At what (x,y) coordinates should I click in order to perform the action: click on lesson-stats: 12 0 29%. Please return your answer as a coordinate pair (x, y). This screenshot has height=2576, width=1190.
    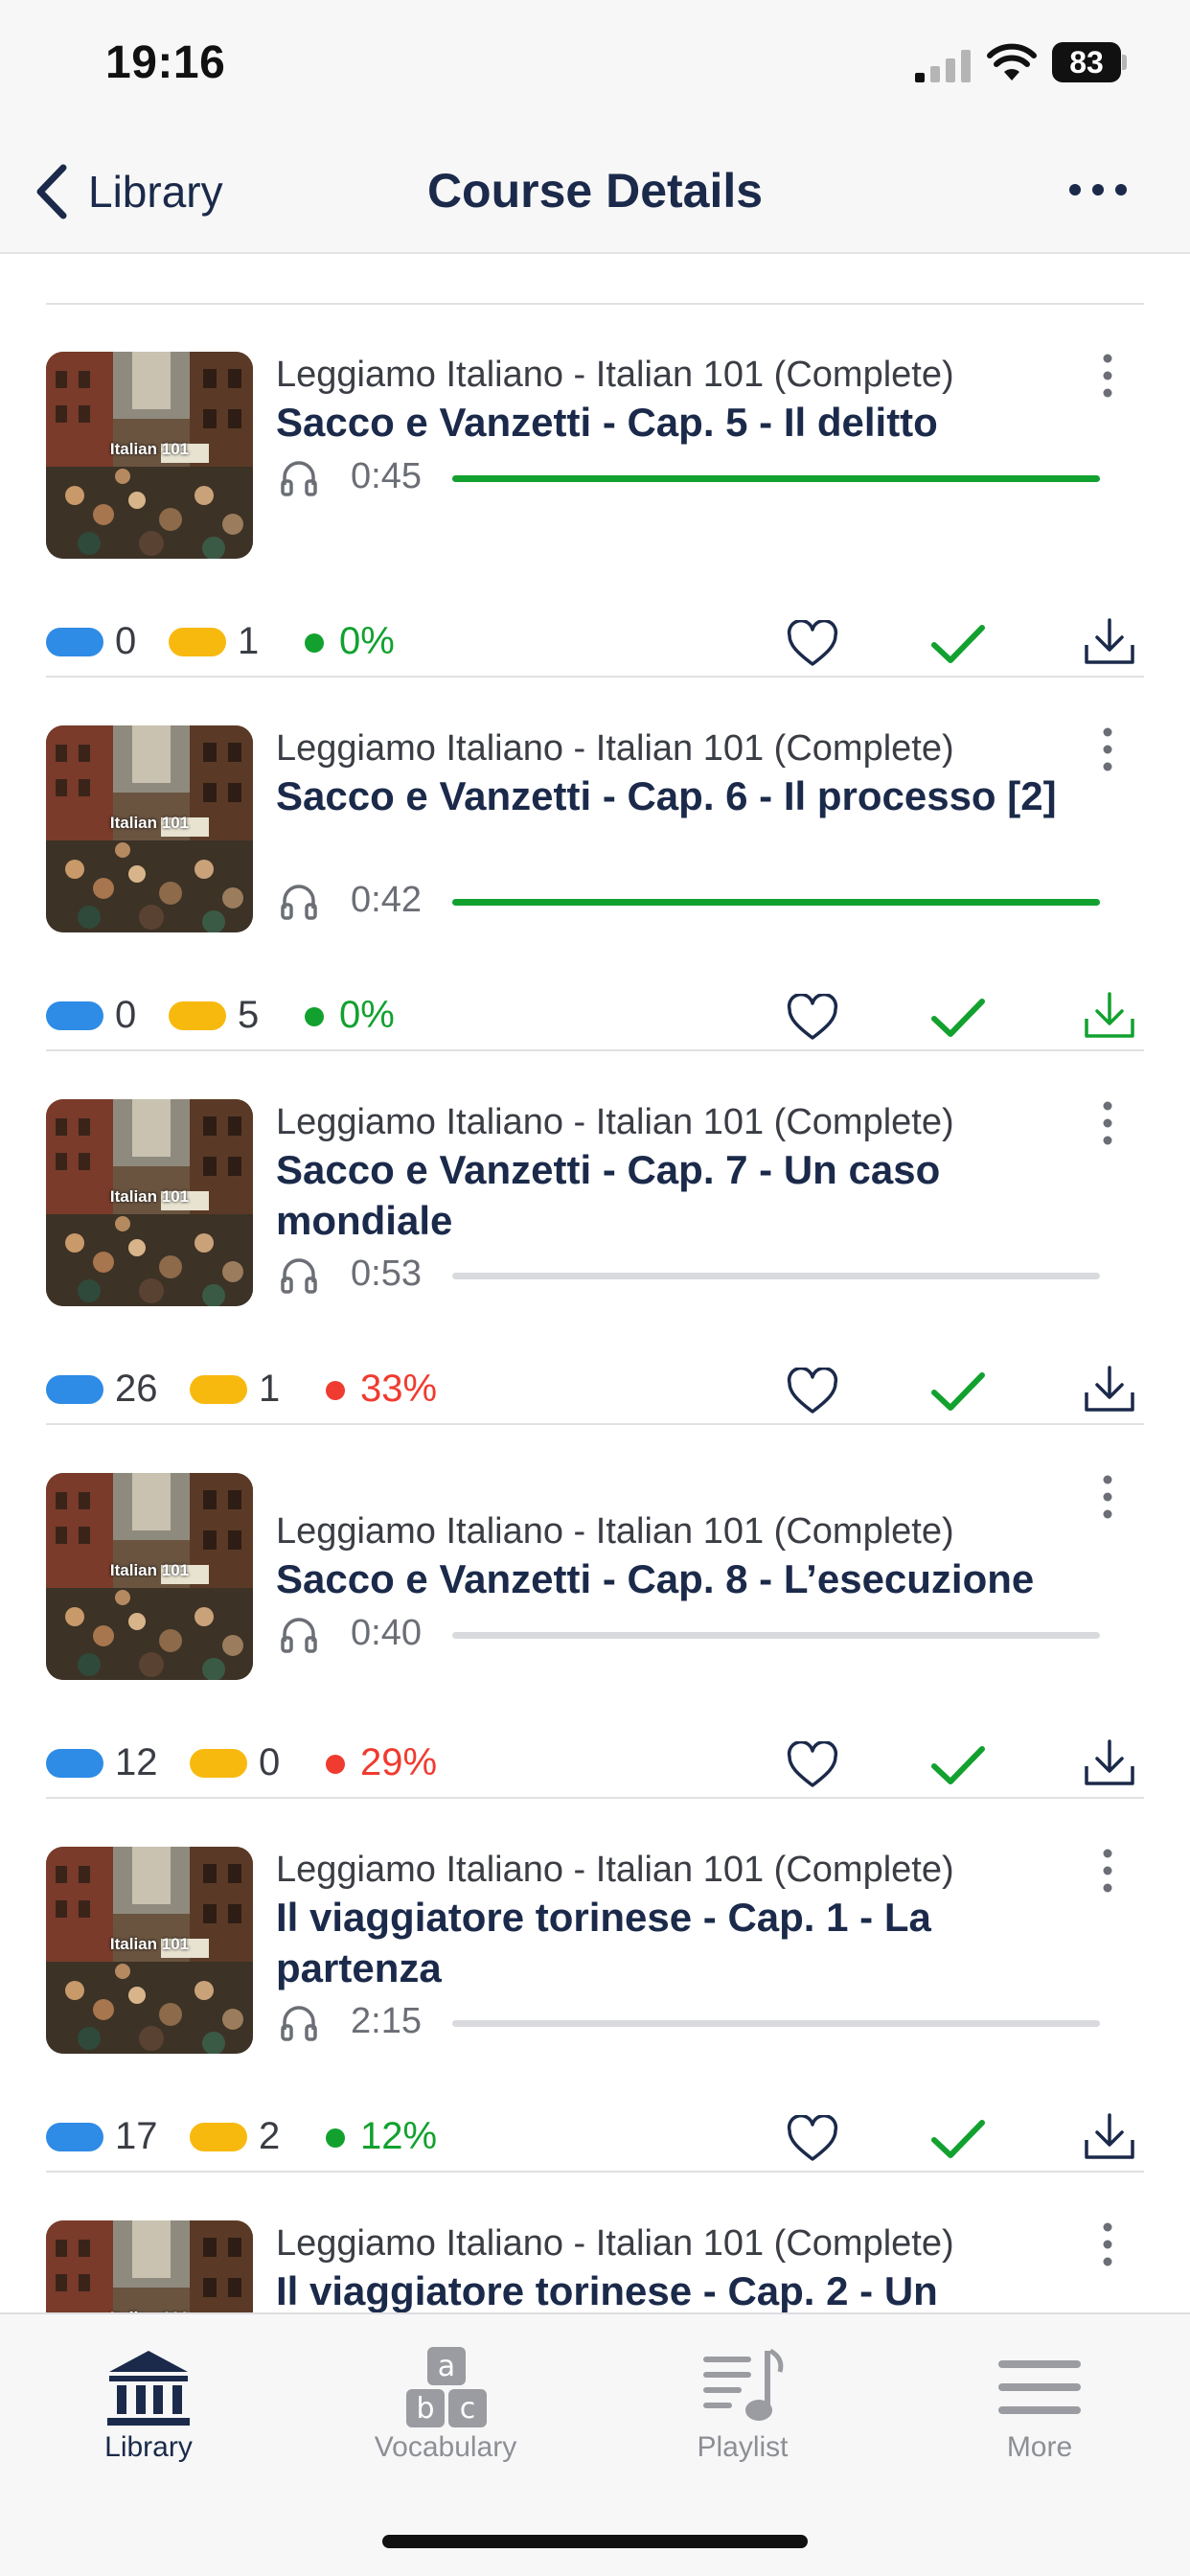
    Looking at the image, I should click on (382, 1763).